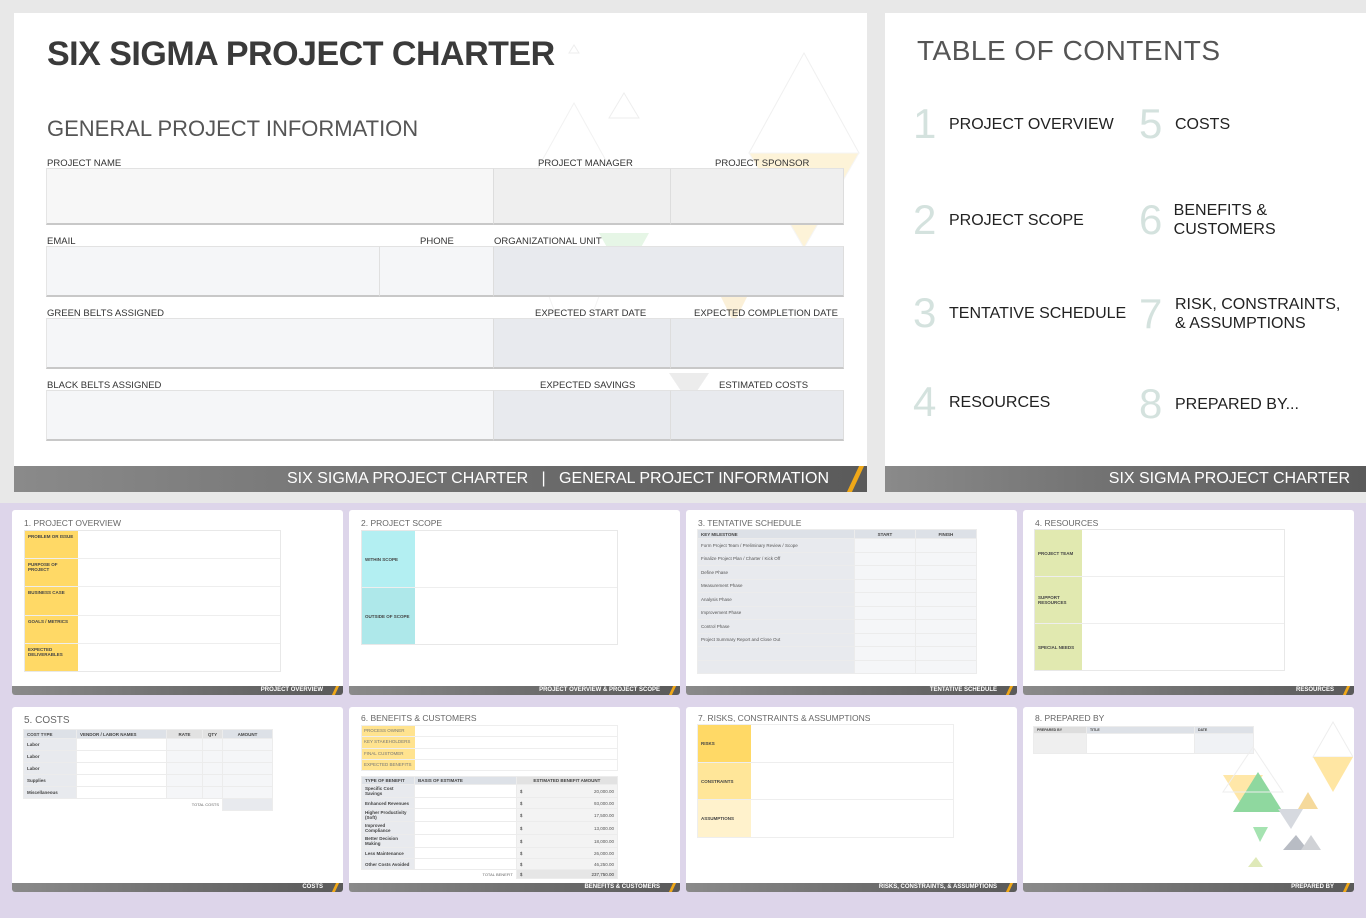 The height and width of the screenshot is (918, 1366). Describe the element at coordinates (1184, 124) in the screenshot. I see `toc-item-costs: 5 COSTS` at that location.